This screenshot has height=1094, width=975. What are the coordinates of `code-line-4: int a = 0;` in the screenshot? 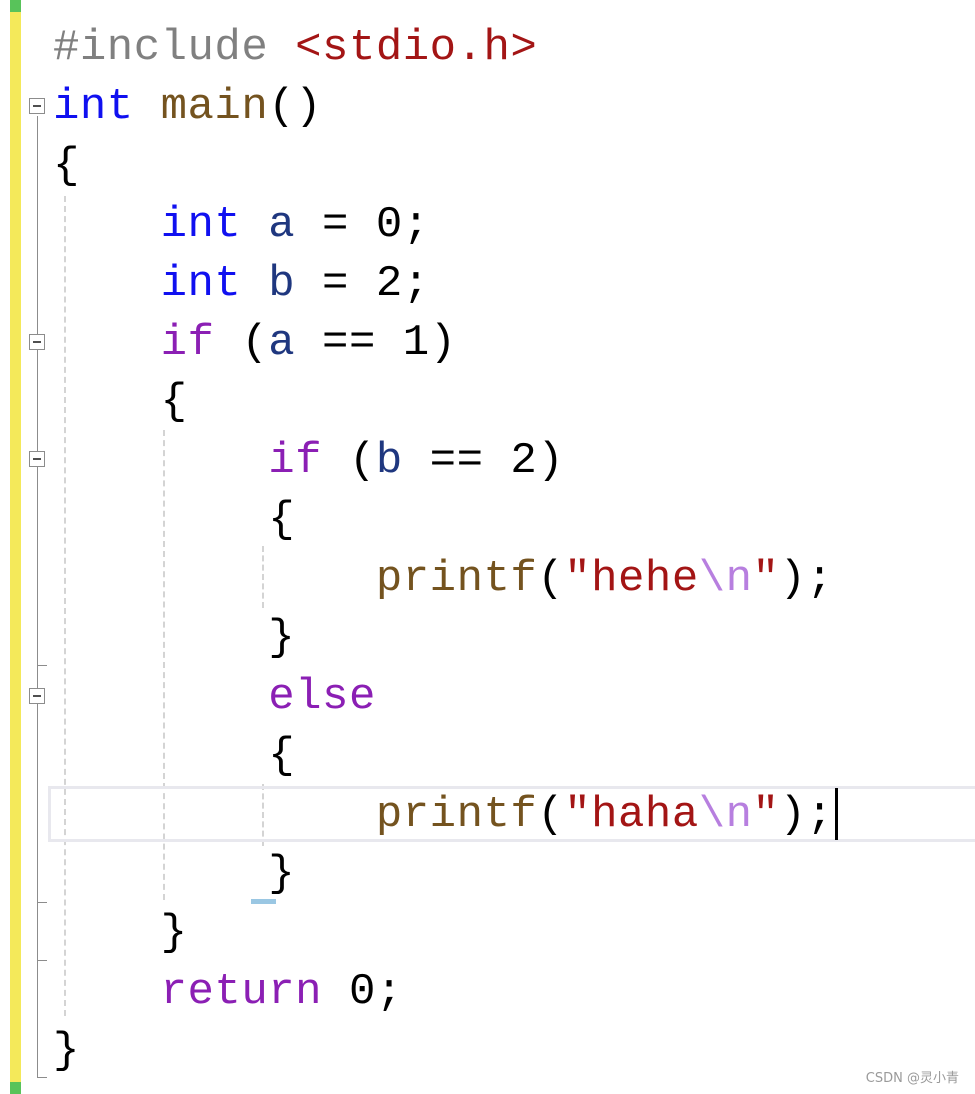 It's located at (241, 225).